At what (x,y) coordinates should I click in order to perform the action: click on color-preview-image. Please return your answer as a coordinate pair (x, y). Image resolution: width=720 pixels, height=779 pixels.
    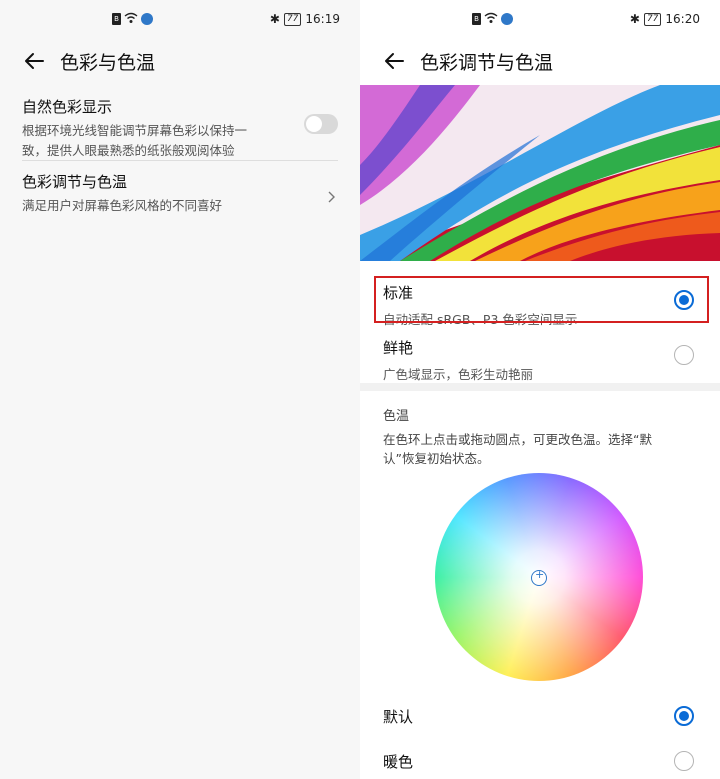
    Looking at the image, I should click on (540, 173).